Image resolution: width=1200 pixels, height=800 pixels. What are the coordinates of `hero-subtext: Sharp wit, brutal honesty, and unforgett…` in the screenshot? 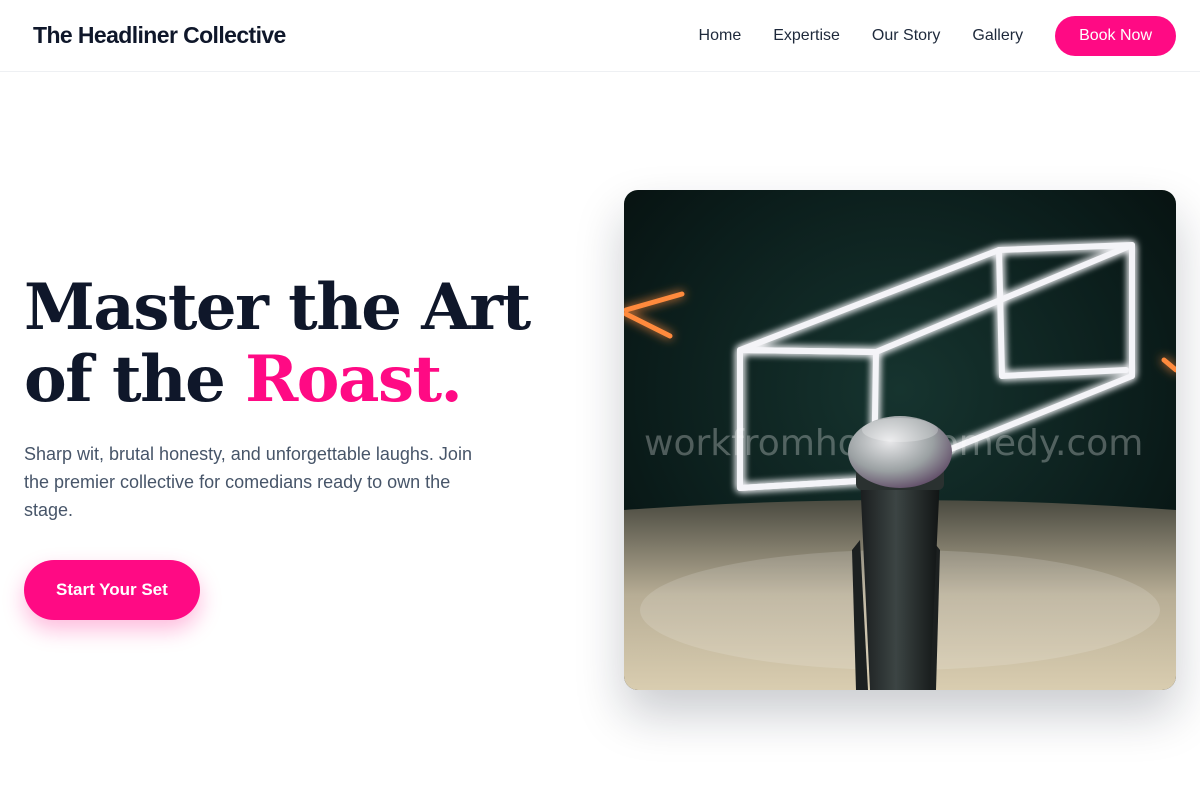 It's located at (248, 482).